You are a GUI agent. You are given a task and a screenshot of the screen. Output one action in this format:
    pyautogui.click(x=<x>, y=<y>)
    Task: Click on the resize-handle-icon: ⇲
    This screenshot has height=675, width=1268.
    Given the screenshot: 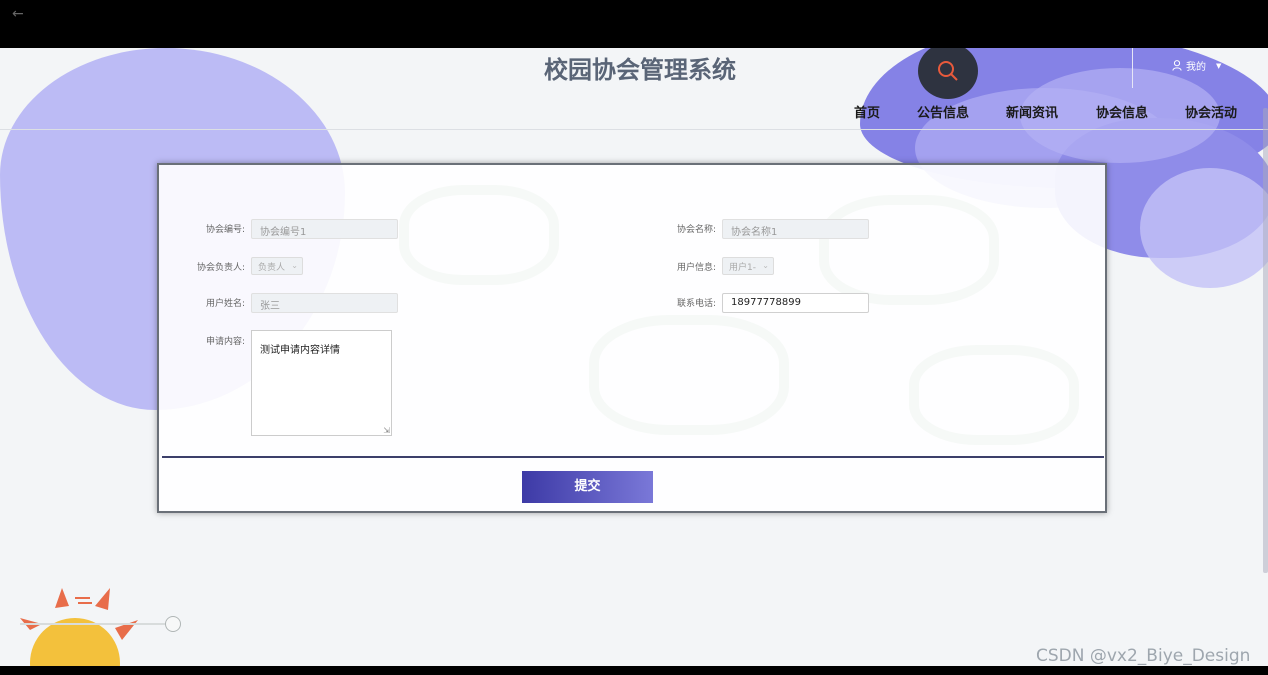 What is the action you would take?
    pyautogui.click(x=386, y=430)
    